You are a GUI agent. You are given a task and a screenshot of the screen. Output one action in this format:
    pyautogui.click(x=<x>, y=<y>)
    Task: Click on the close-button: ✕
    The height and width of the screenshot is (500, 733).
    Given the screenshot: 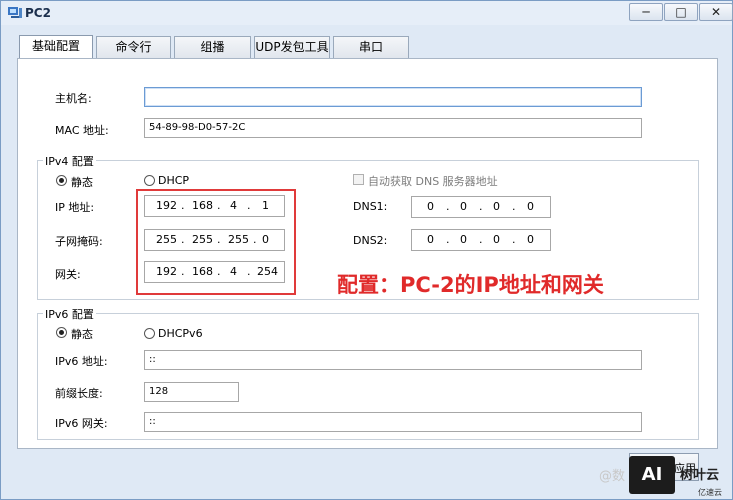 What is the action you would take?
    pyautogui.click(x=716, y=12)
    